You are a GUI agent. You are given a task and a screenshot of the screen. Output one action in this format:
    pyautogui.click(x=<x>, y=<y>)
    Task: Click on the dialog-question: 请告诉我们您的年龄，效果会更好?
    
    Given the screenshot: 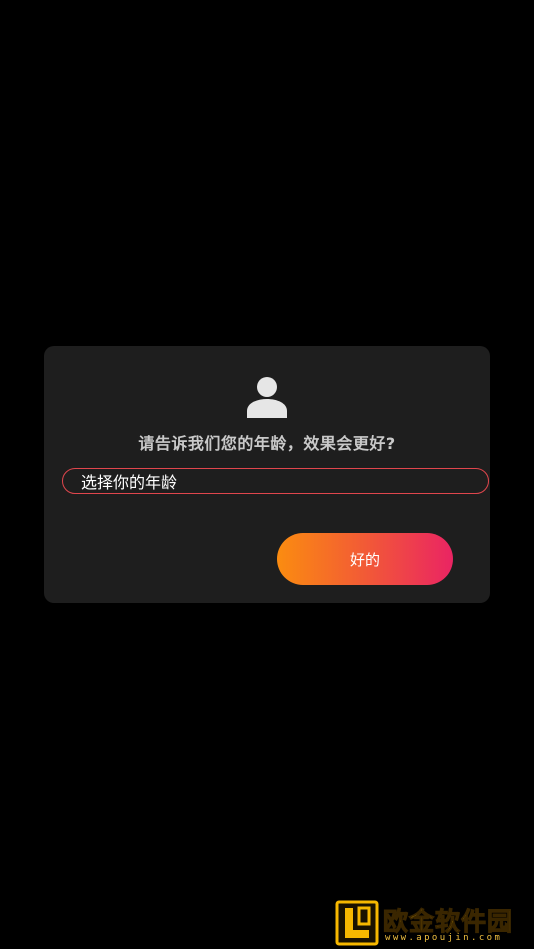 What is the action you would take?
    pyautogui.click(x=267, y=443)
    